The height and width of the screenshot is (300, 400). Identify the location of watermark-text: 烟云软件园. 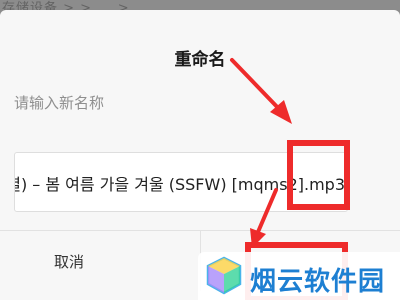
(318, 282).